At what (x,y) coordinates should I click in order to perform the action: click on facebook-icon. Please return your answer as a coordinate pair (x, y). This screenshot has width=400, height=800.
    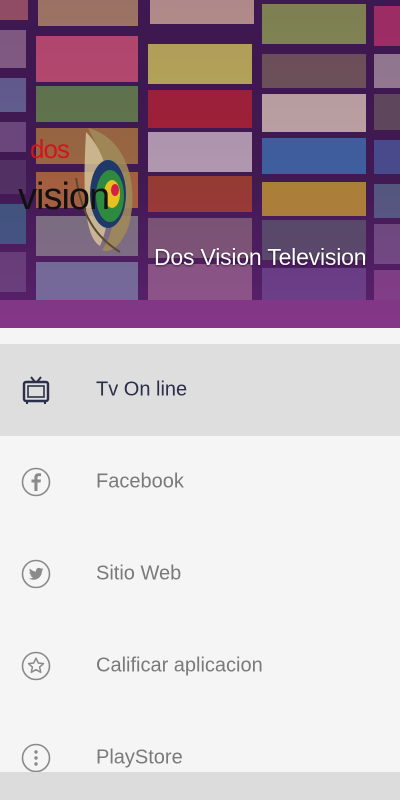
    Looking at the image, I should click on (36, 482).